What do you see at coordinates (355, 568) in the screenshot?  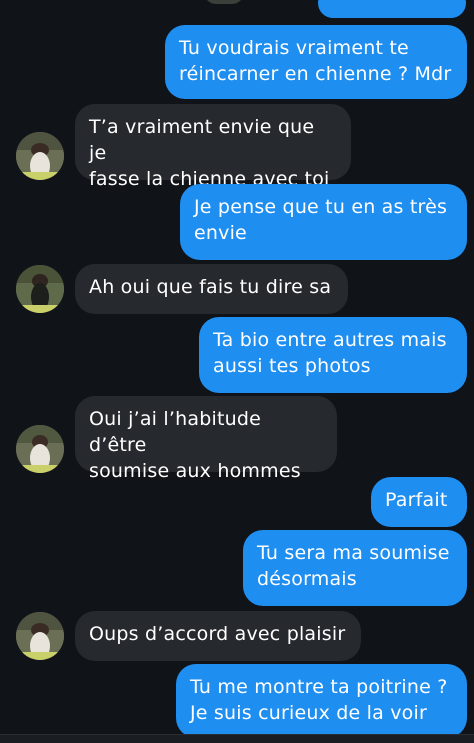 I see `sent-message: Tu sera ma soumise désormais` at bounding box center [355, 568].